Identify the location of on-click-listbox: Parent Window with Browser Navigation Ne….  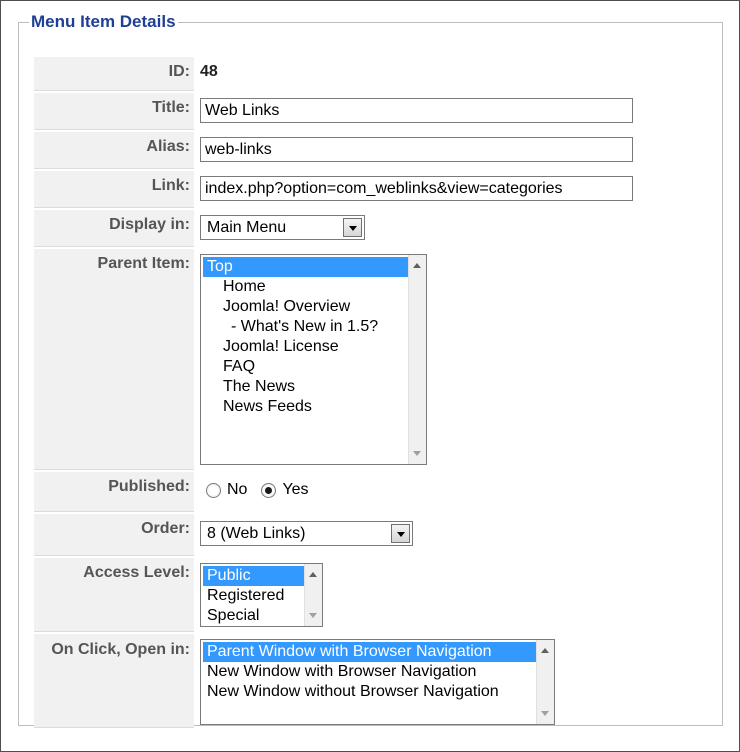
(377, 682).